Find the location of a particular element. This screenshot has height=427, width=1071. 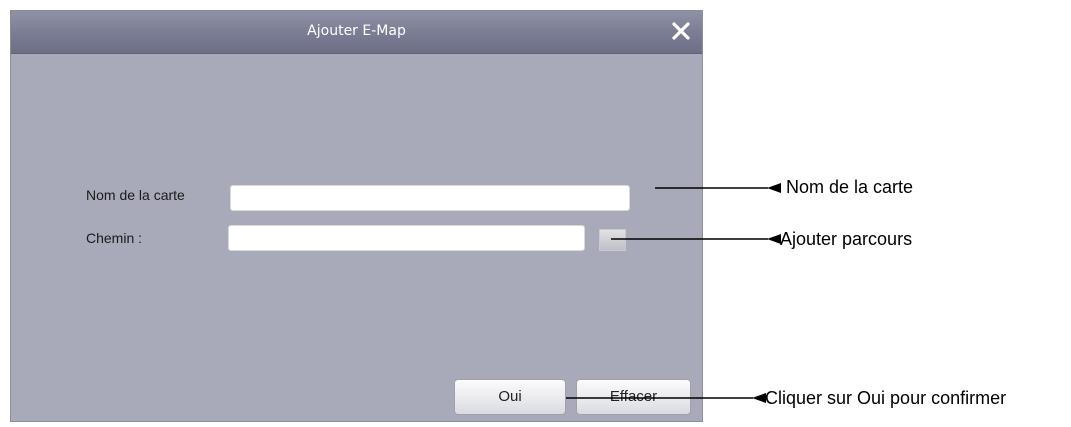

dialog-title: Ajouter E-Map is located at coordinates (356, 31).